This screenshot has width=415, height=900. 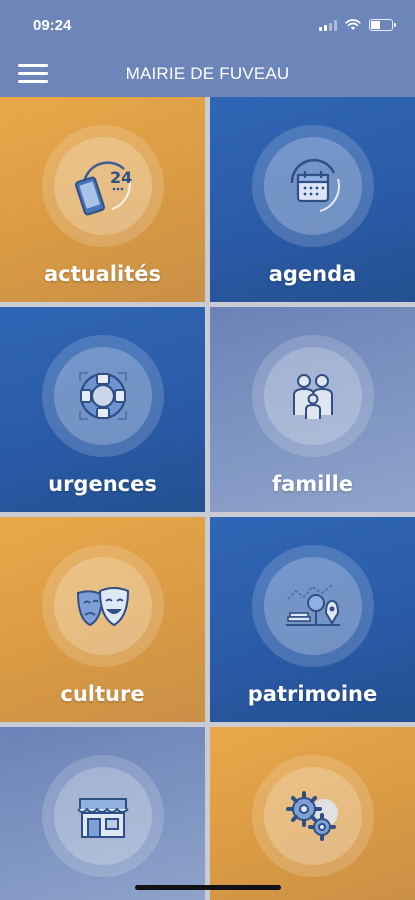 I want to click on tile-patrimoine: patrimoine, so click(x=312, y=619).